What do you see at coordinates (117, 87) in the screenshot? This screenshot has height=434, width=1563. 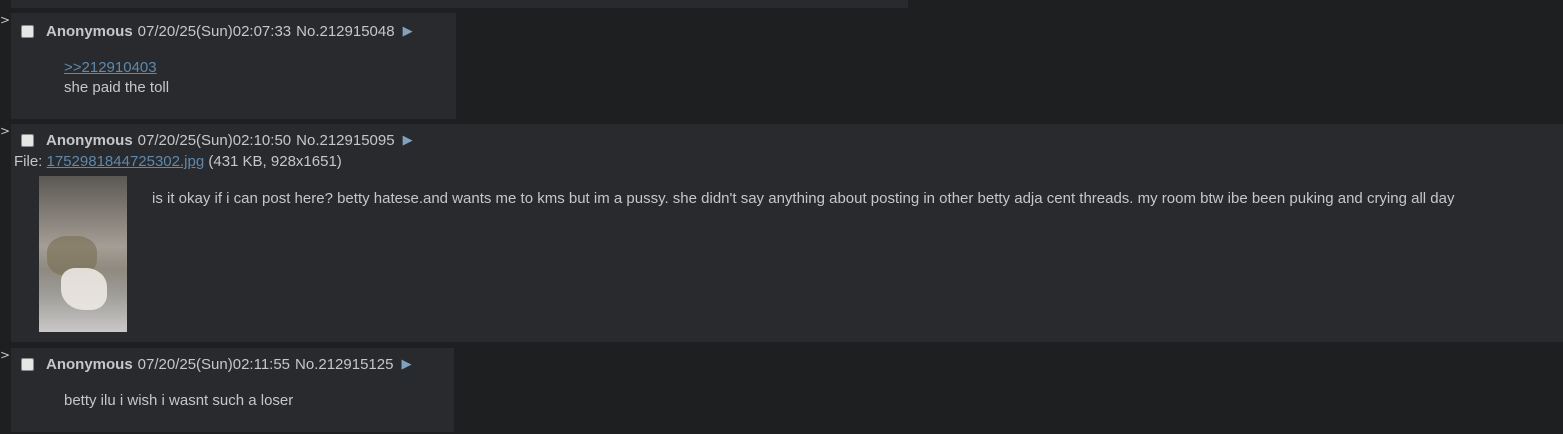 I see `post-message-text: she paid the toll` at bounding box center [117, 87].